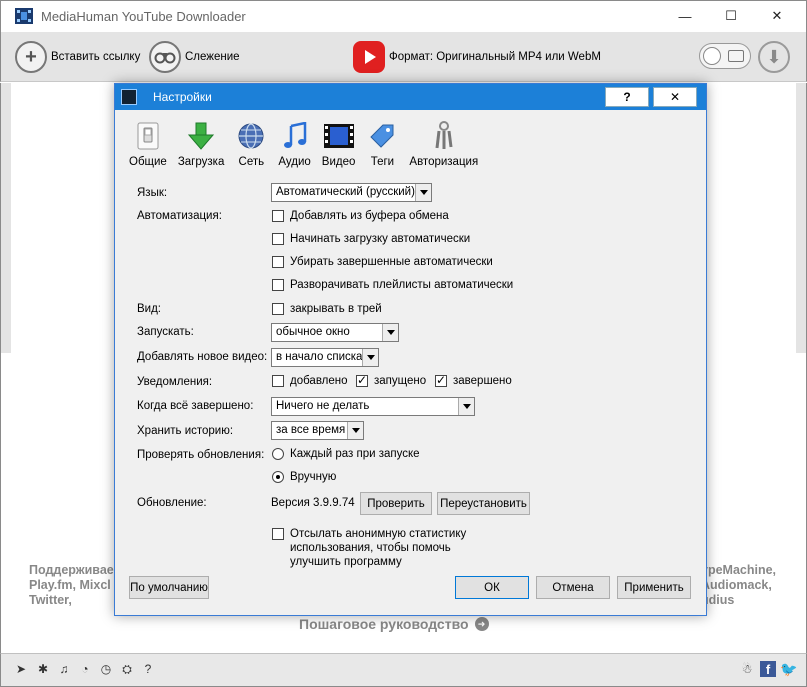  Describe the element at coordinates (338, 162) in the screenshot. I see `tab-label: Видео` at that location.